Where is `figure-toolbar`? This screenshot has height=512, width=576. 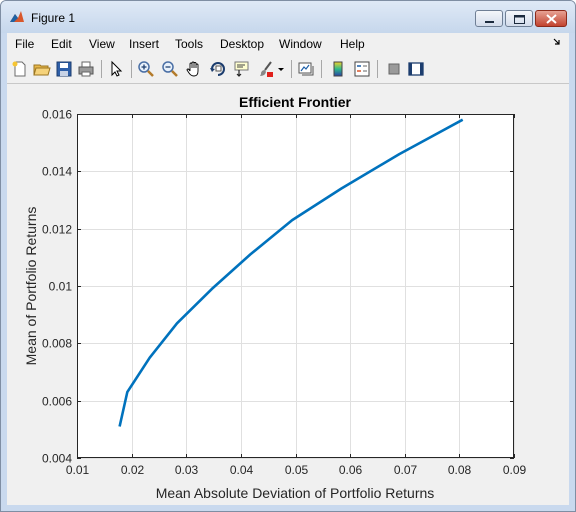 figure-toolbar is located at coordinates (288, 69).